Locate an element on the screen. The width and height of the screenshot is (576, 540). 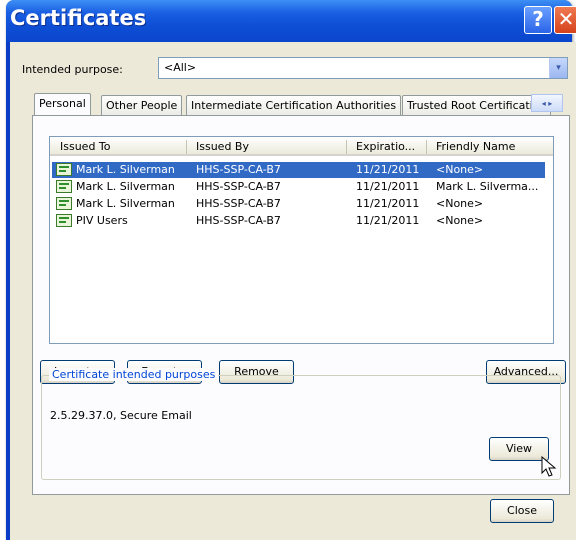
tab-trusted-root: Trusted Root Certification is located at coordinates (477, 105).